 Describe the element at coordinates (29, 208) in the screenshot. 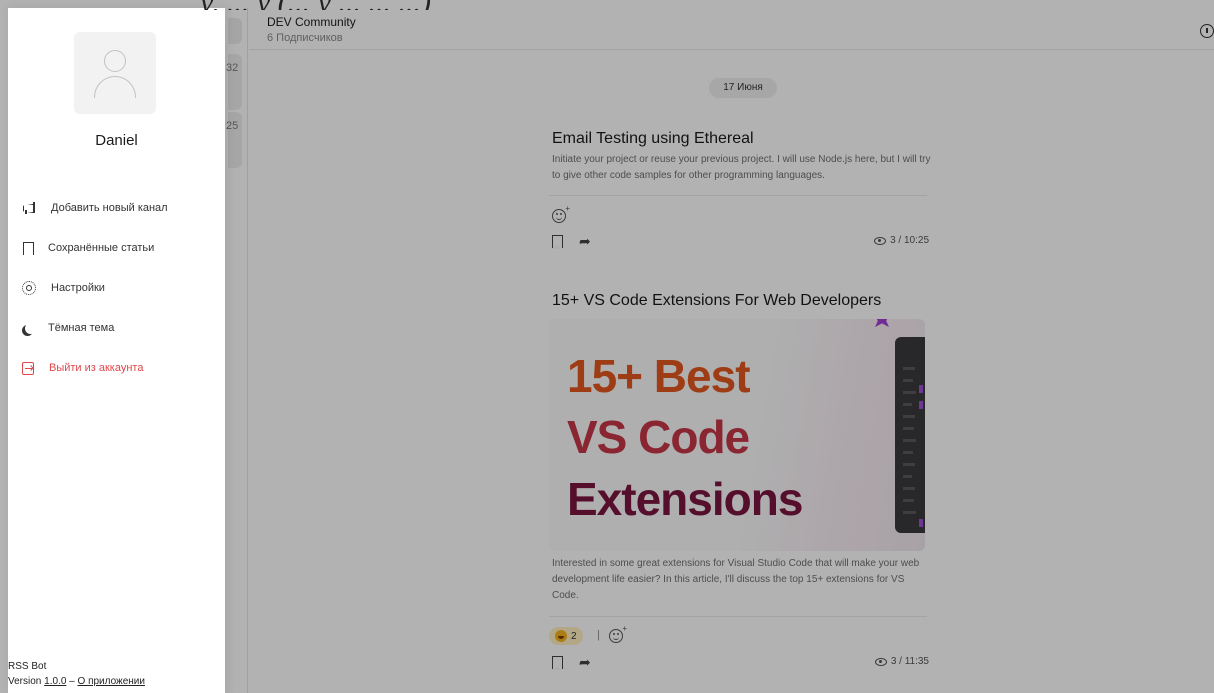

I see `megaphone-icon` at that location.